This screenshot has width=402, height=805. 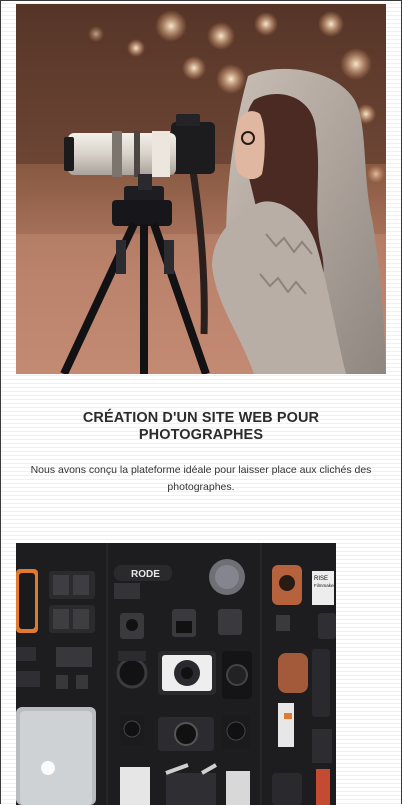 What do you see at coordinates (325, 585) in the screenshot?
I see `filmmaker-box-label: Filmmaker` at bounding box center [325, 585].